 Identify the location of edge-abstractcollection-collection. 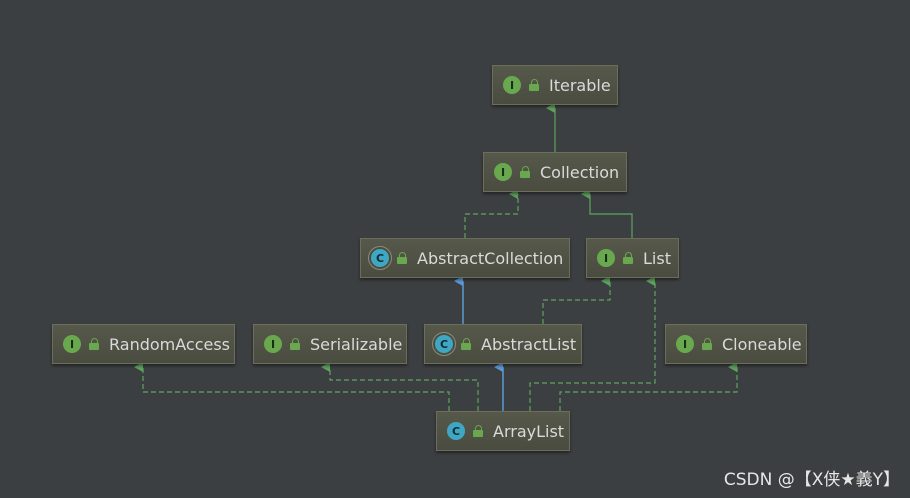
(491, 213).